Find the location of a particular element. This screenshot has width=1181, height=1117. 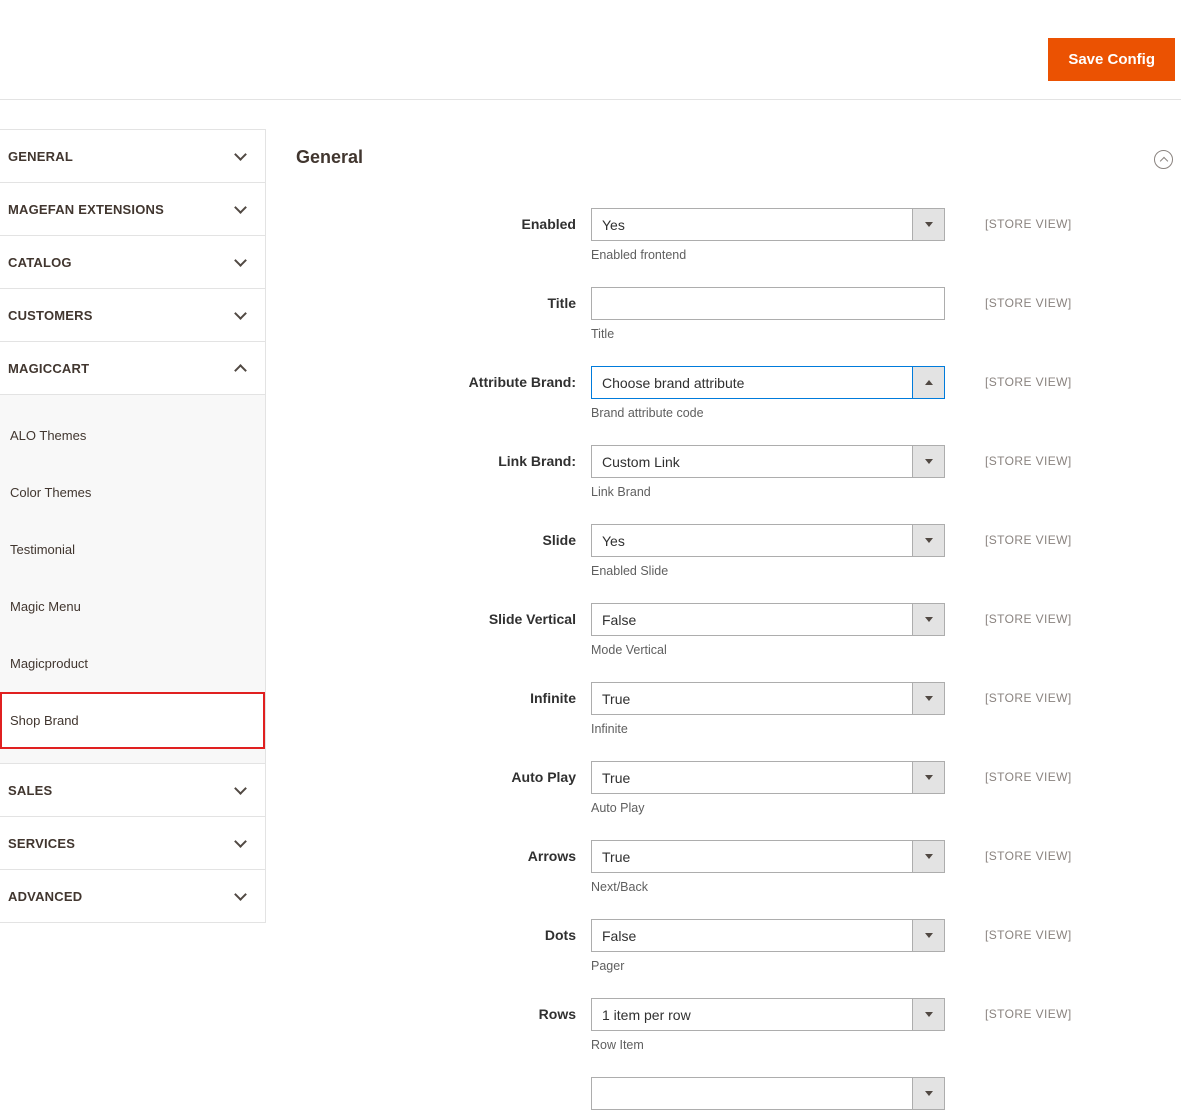

field-row-dots: Dots False Pager [STORE VIEW] is located at coordinates (738, 946).